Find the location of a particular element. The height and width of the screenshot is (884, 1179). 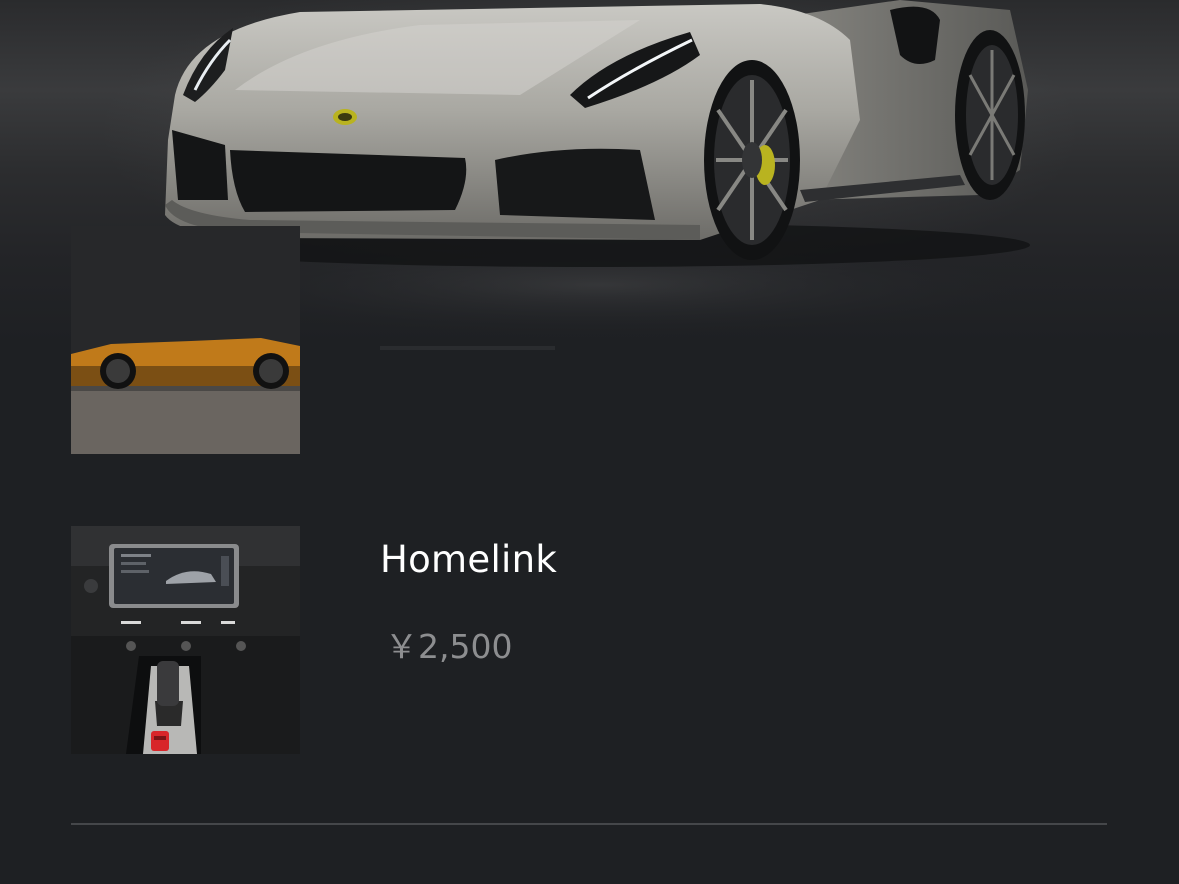

option-title: Homelink is located at coordinates (469, 559).